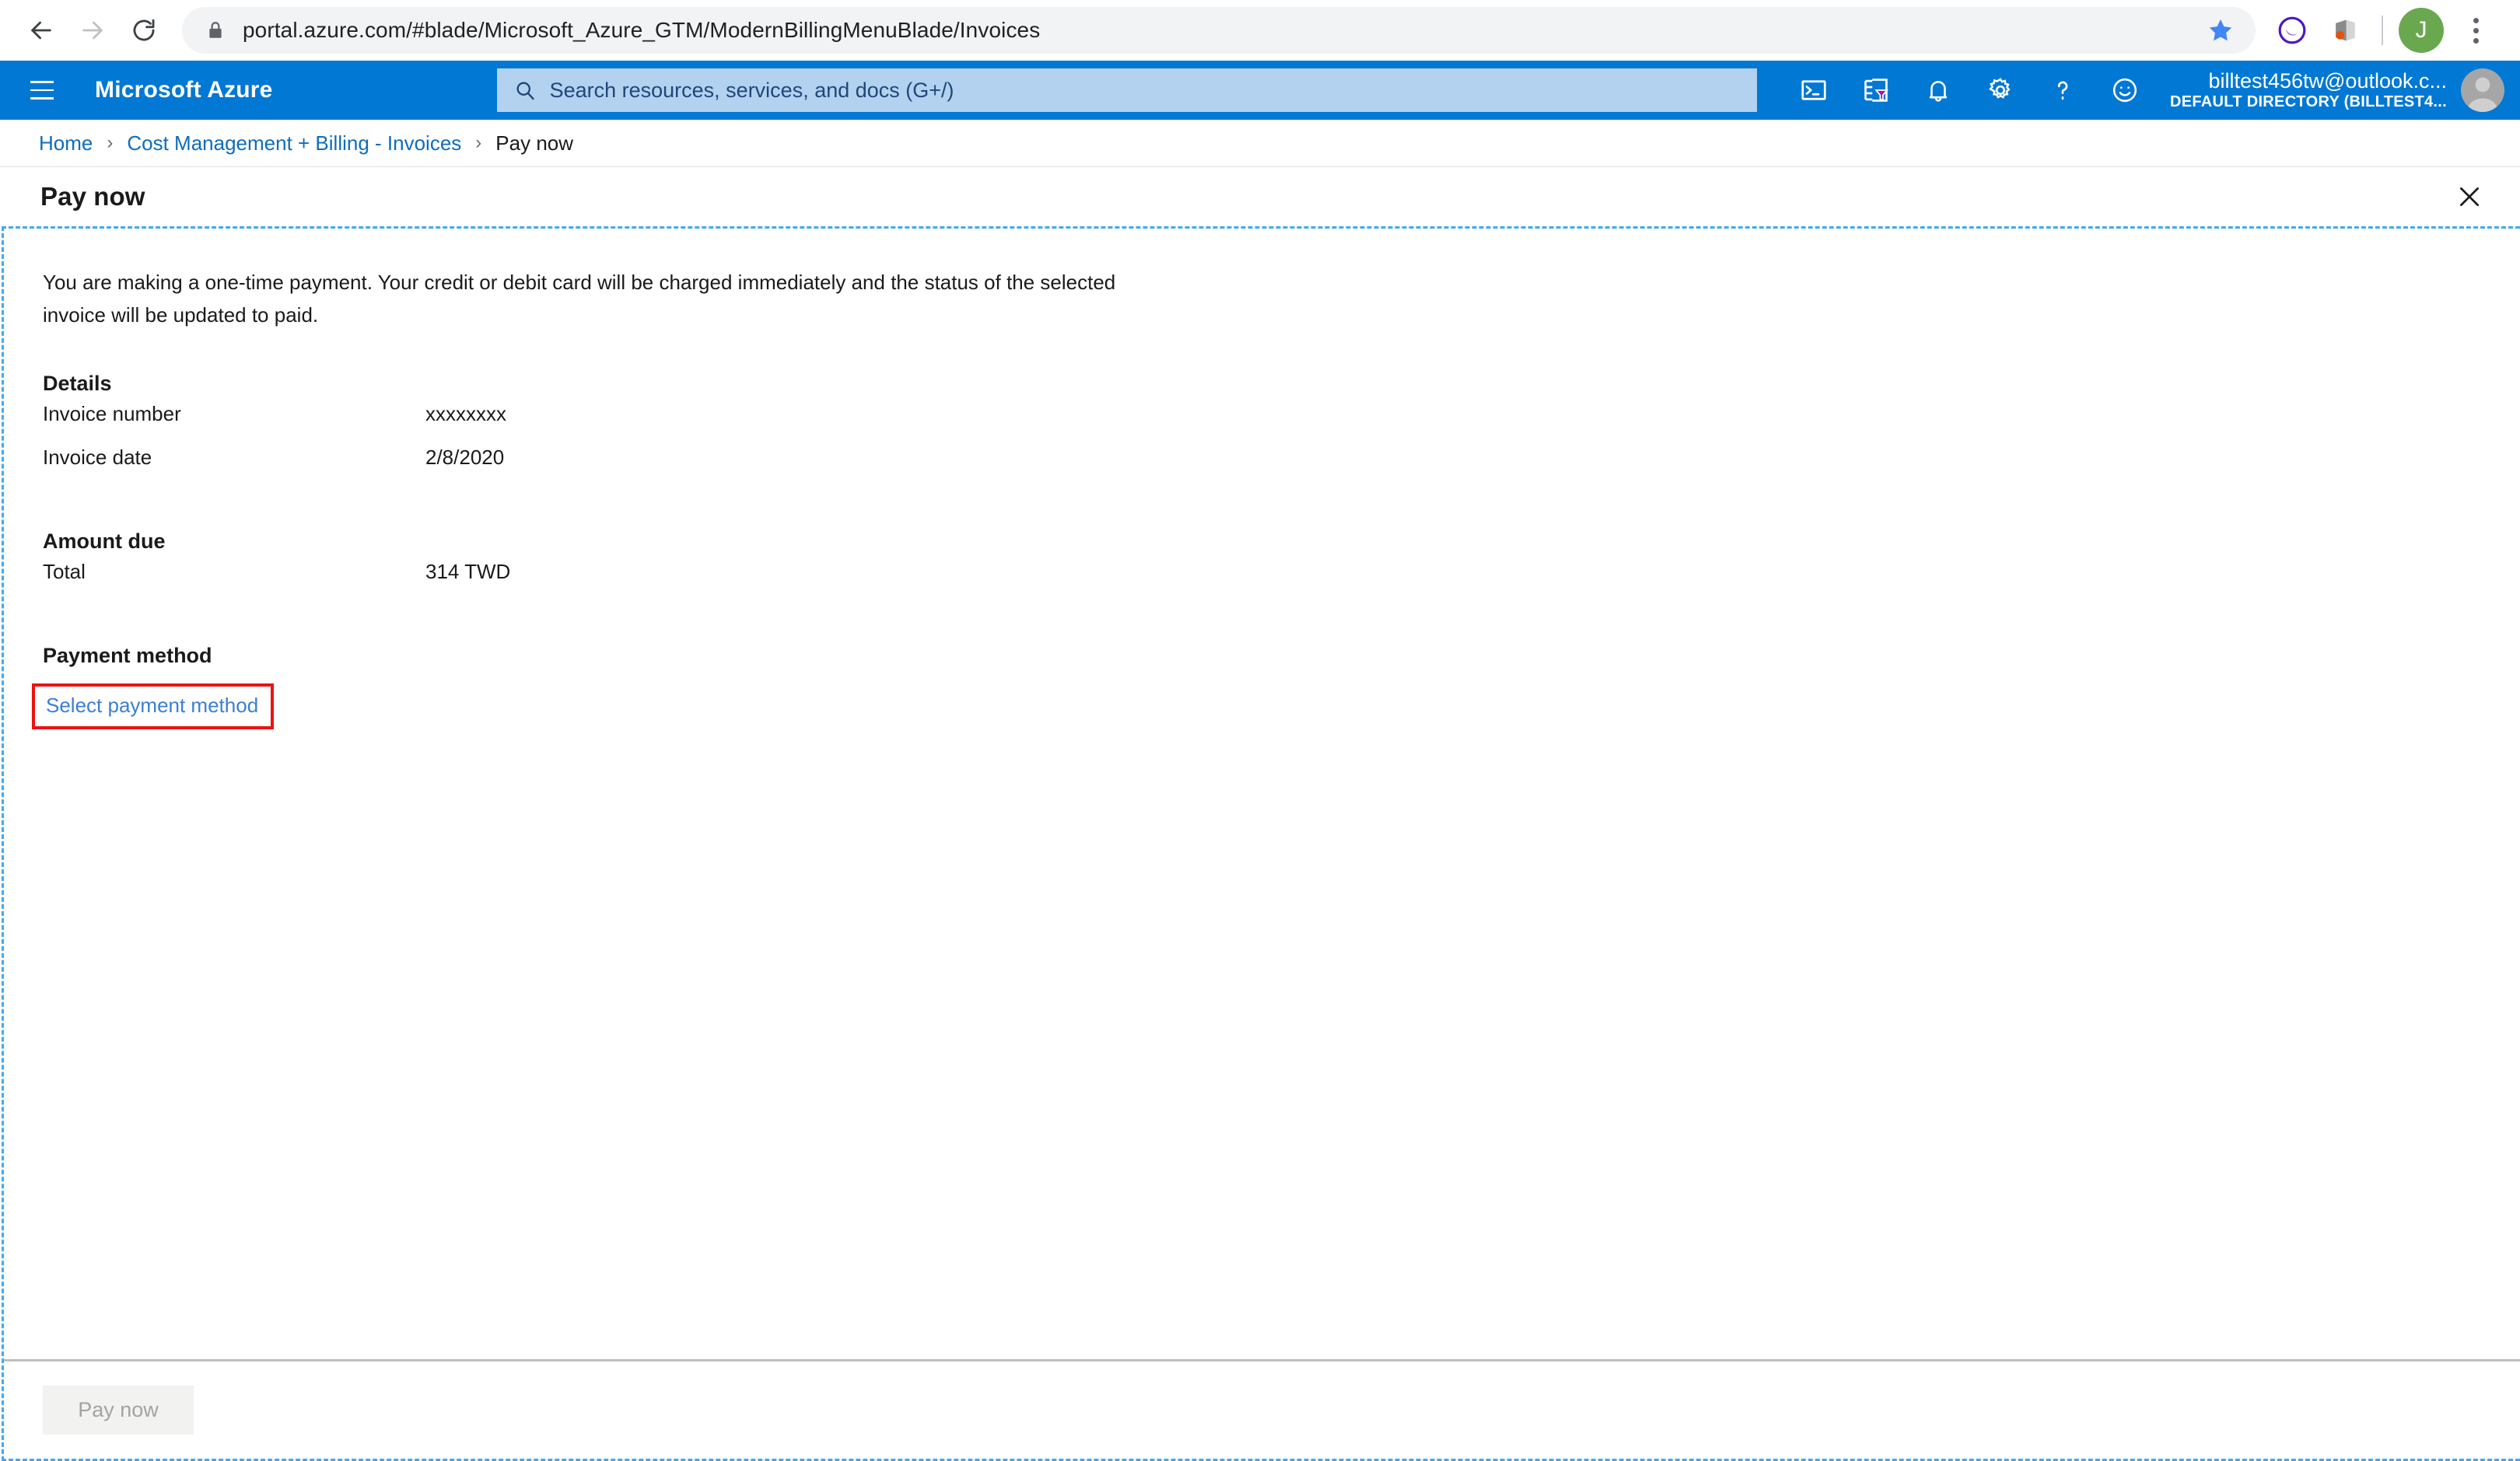 This screenshot has height=1461, width=2520. Describe the element at coordinates (64, 572) in the screenshot. I see `total-label: Total` at that location.